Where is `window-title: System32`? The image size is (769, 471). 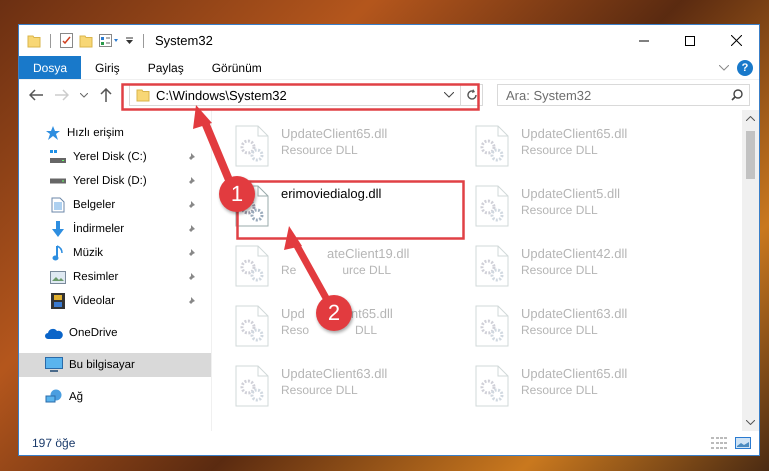
window-title: System32 is located at coordinates (184, 40).